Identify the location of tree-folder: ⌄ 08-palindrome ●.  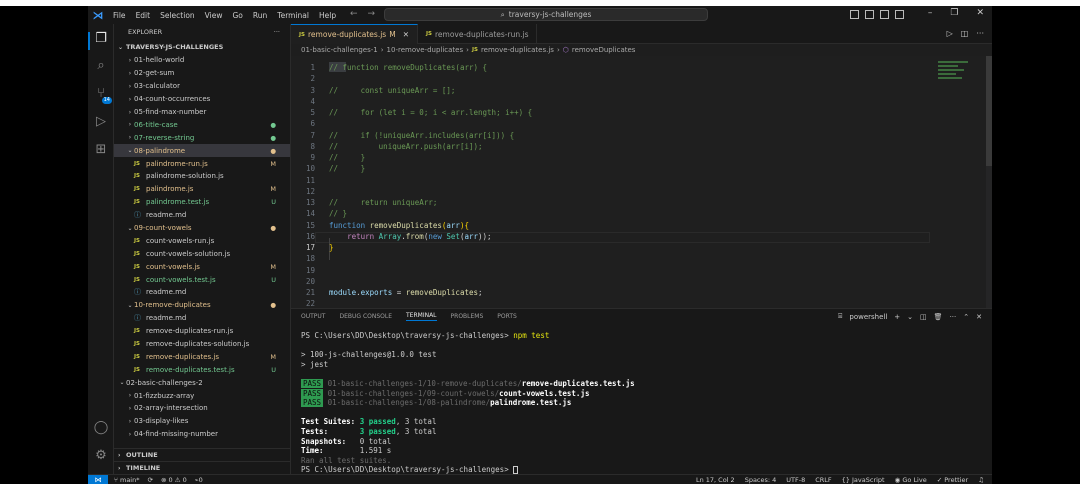
(202, 151).